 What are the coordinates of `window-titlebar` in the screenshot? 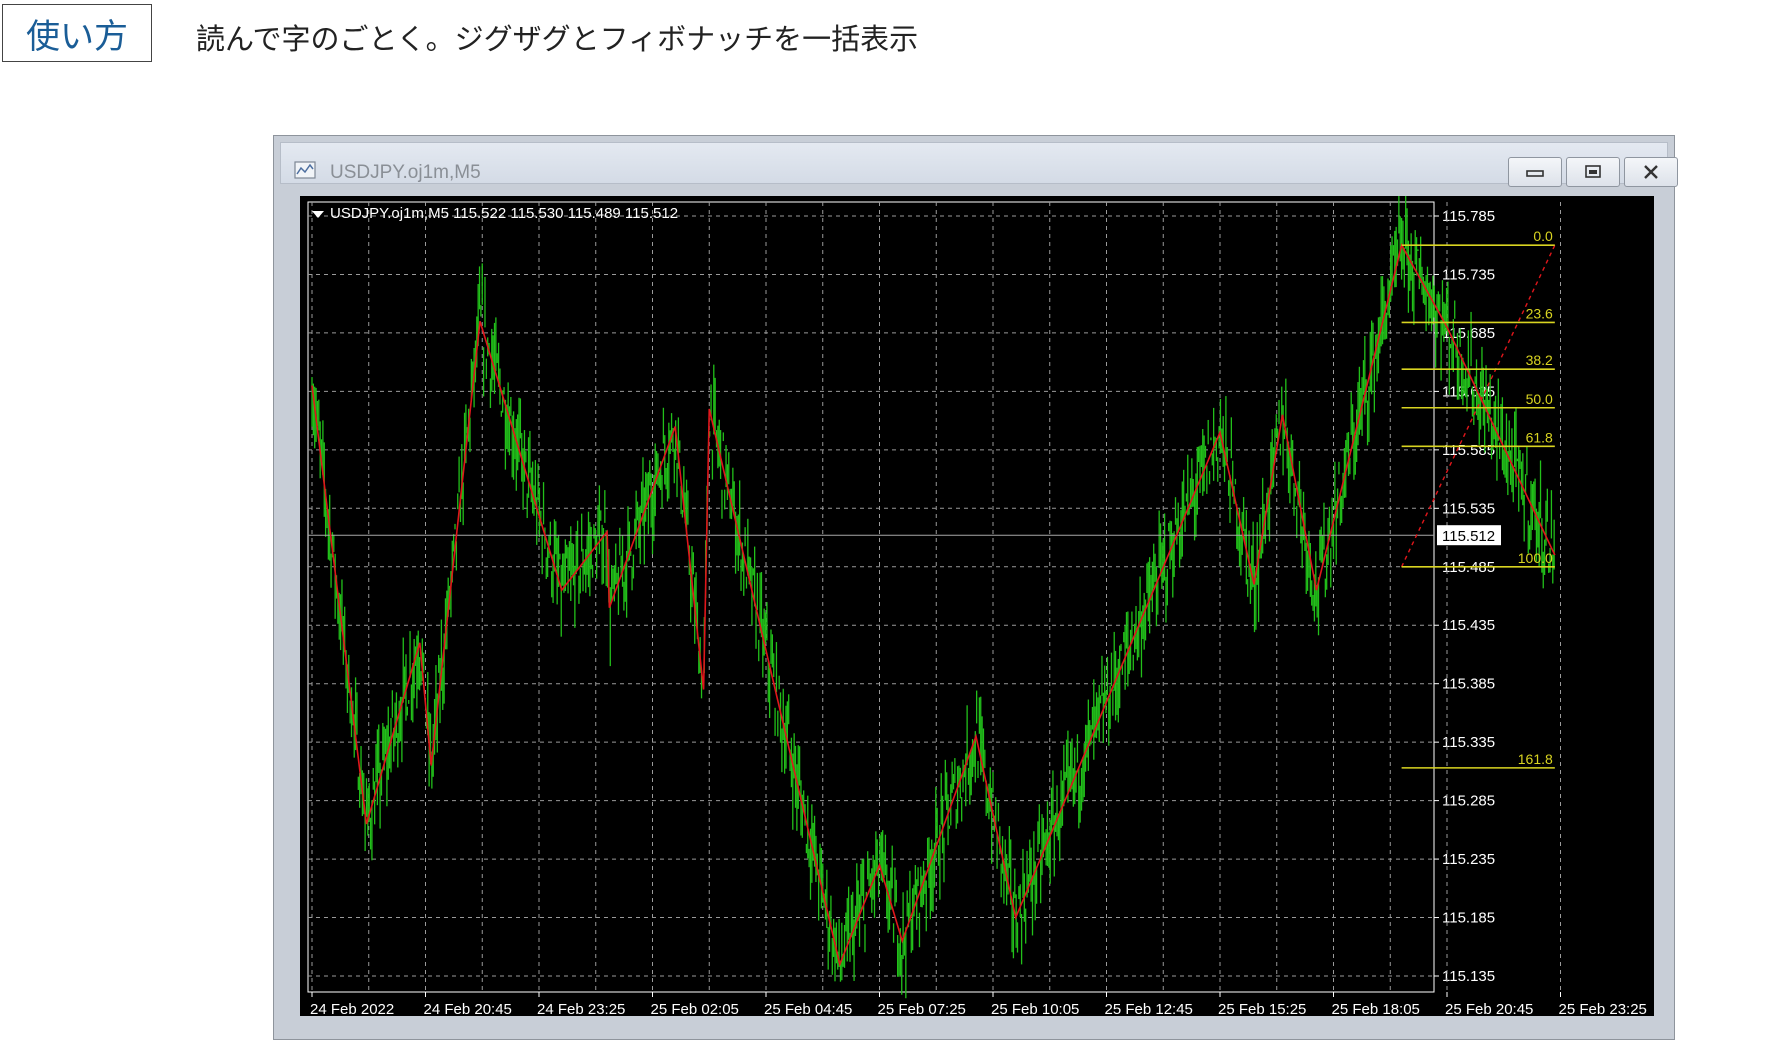 It's located at (974, 163).